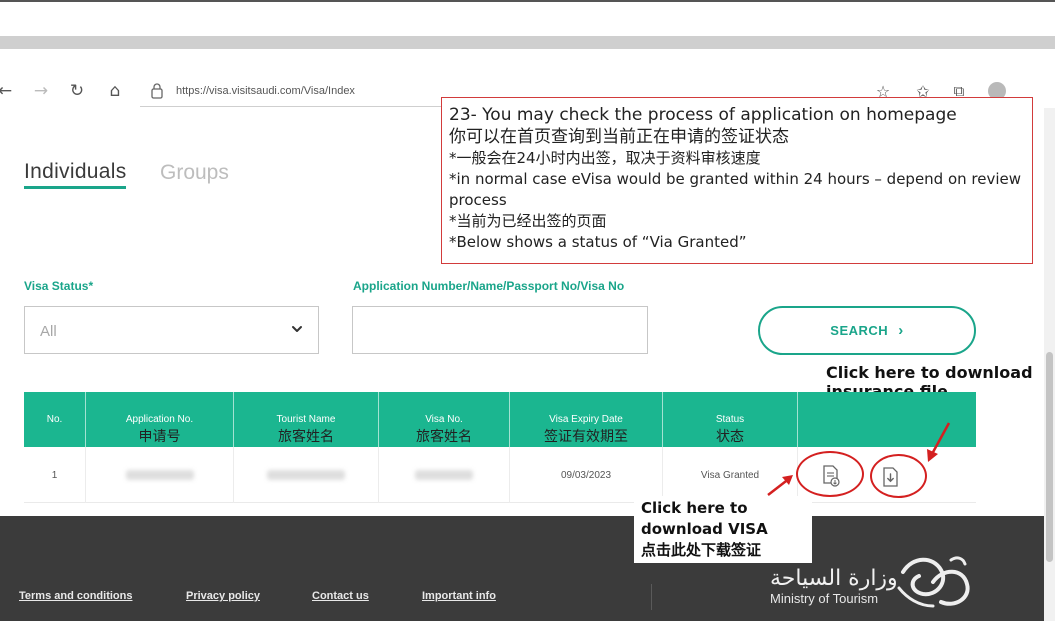 The width and height of the screenshot is (1055, 621). Describe the element at coordinates (704, 529) in the screenshot. I see `callout-line: download VISA` at that location.